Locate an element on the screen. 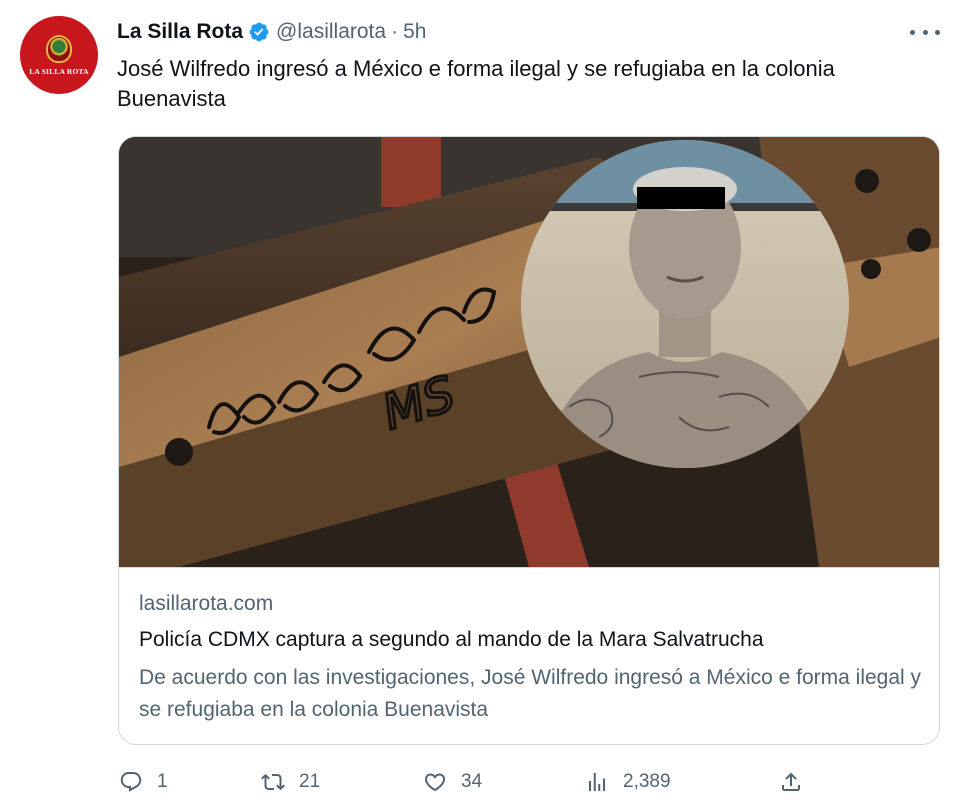  heart-icon is located at coordinates (435, 782).